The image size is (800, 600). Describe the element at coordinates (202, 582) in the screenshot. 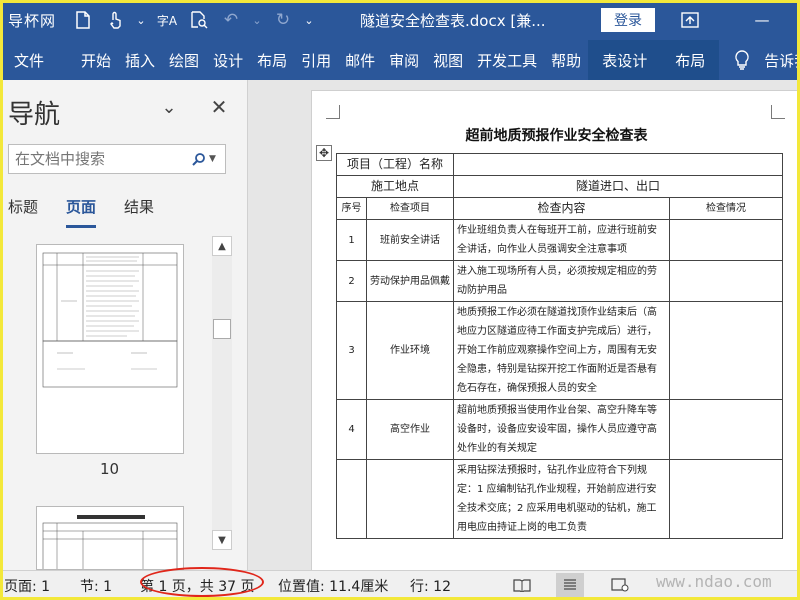

I see `highlight-ellipse` at that location.